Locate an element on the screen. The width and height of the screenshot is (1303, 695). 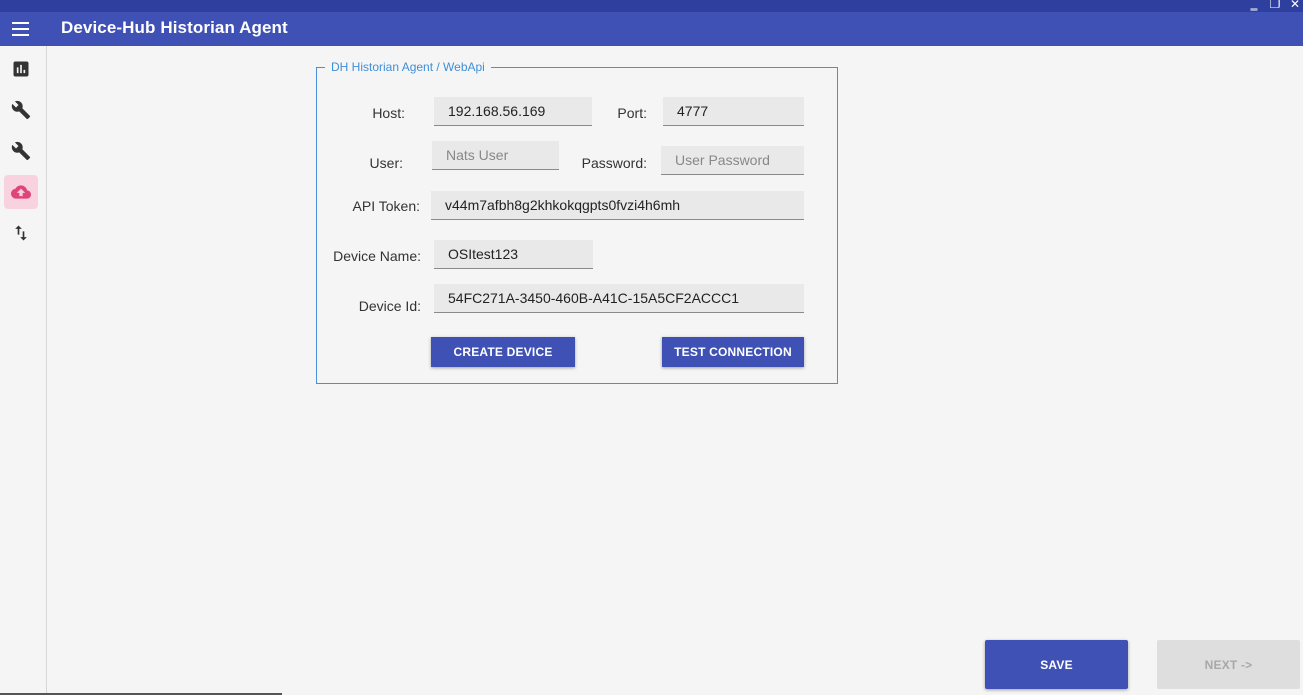
sidebar-item-tools is located at coordinates (21, 151).